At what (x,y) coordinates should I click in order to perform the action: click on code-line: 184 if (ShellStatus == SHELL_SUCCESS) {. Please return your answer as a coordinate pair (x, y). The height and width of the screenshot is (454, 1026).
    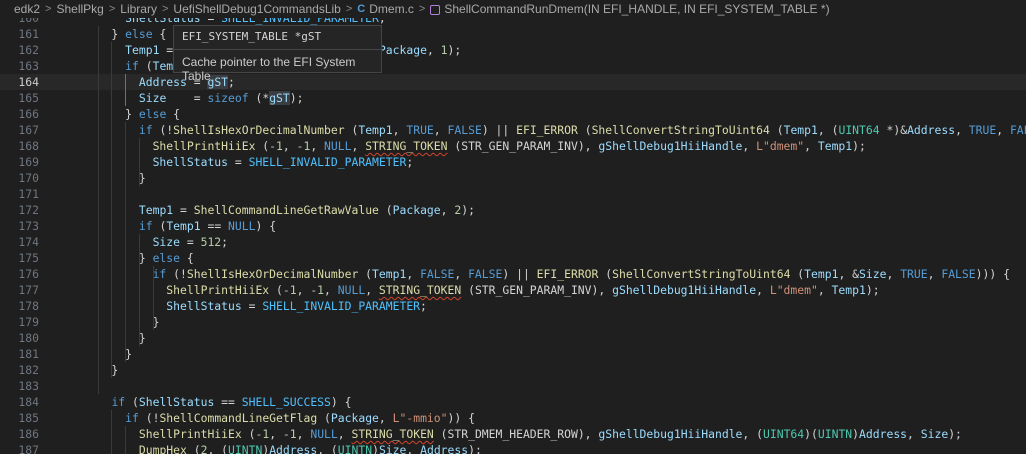
    Looking at the image, I should click on (513, 402).